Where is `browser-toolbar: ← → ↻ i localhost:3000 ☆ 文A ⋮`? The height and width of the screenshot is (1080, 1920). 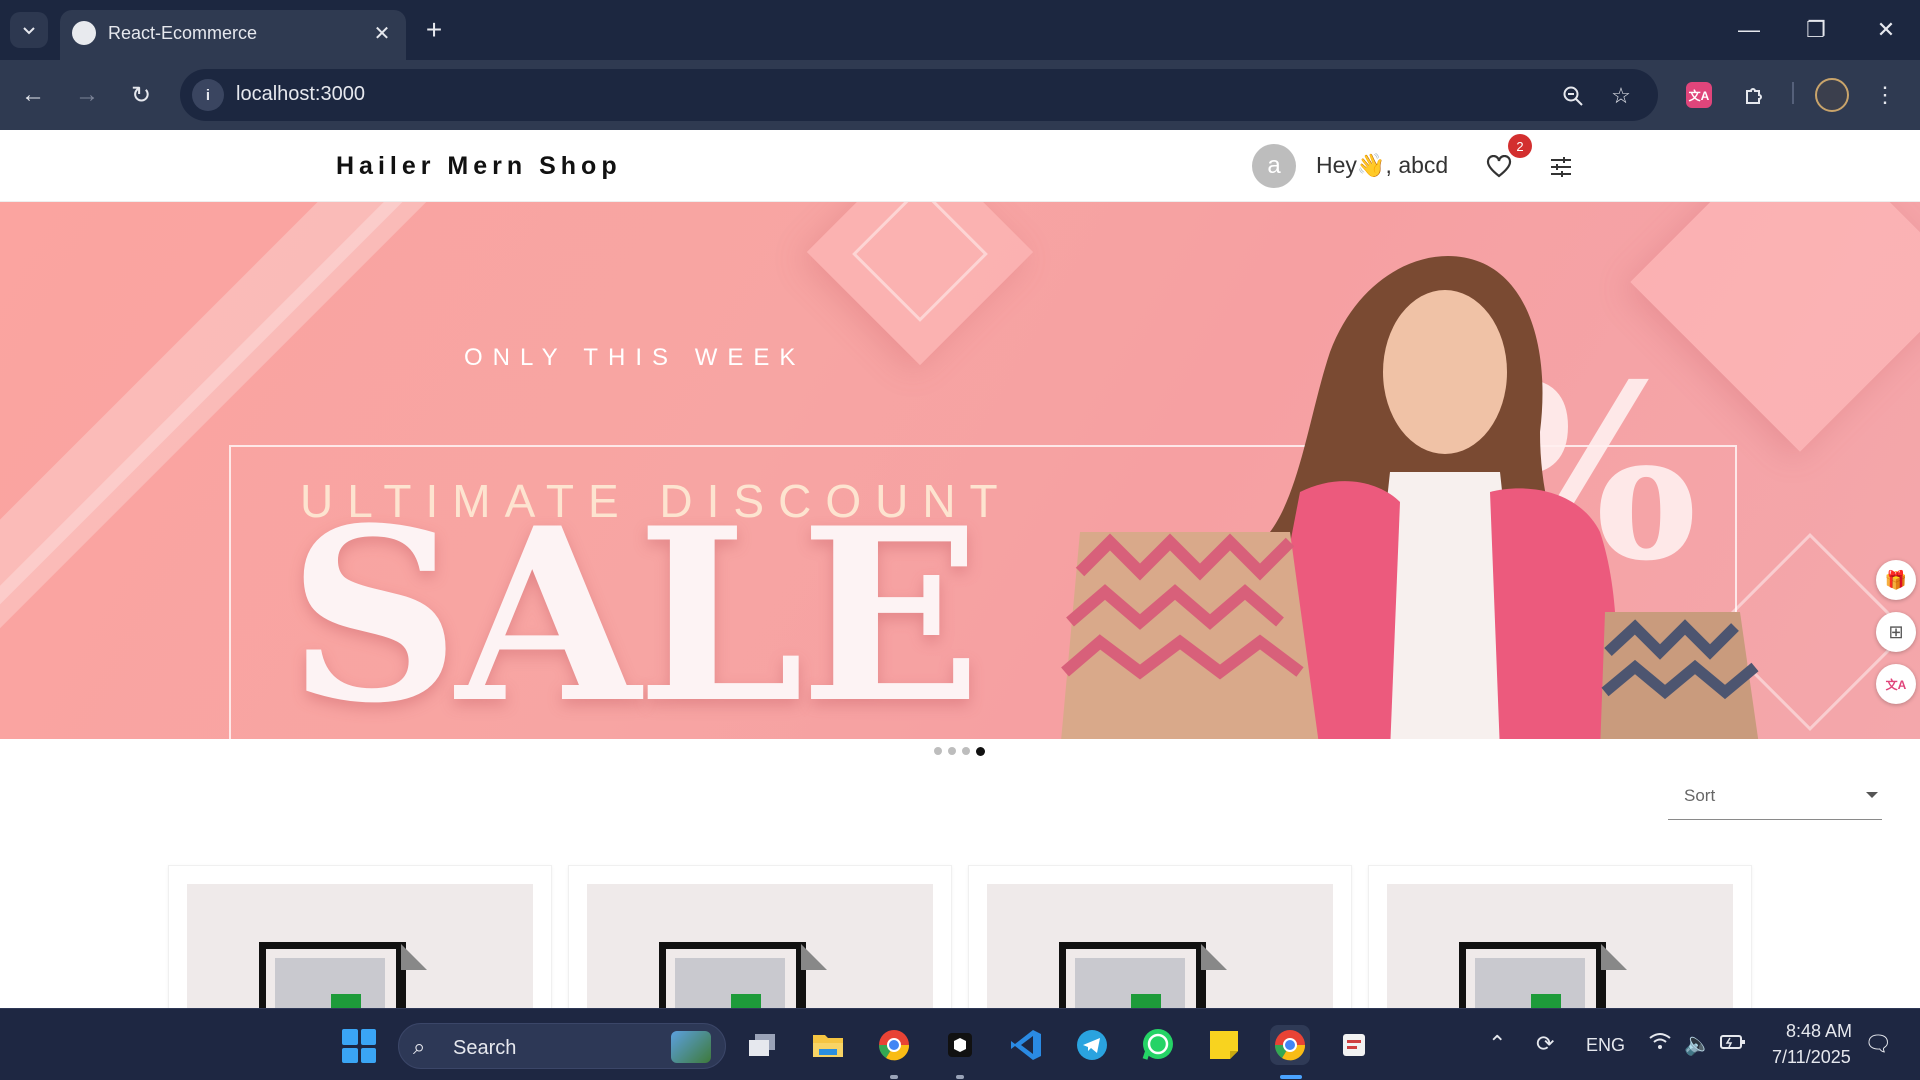
browser-toolbar: ← → ↻ i localhost:3000 ☆ 文A ⋮ is located at coordinates (960, 95).